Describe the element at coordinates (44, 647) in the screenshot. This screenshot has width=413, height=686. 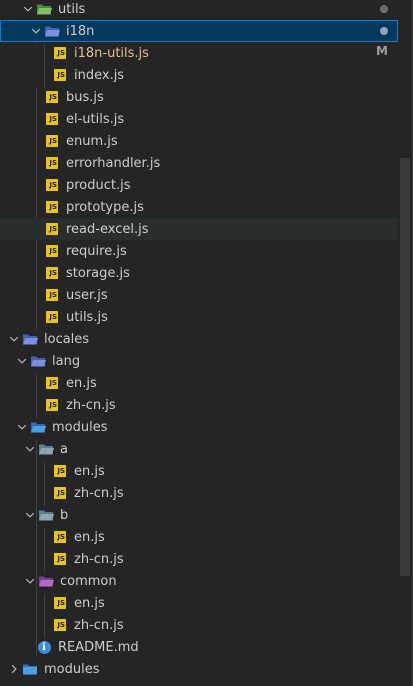
I see `info-file-icon: i` at that location.